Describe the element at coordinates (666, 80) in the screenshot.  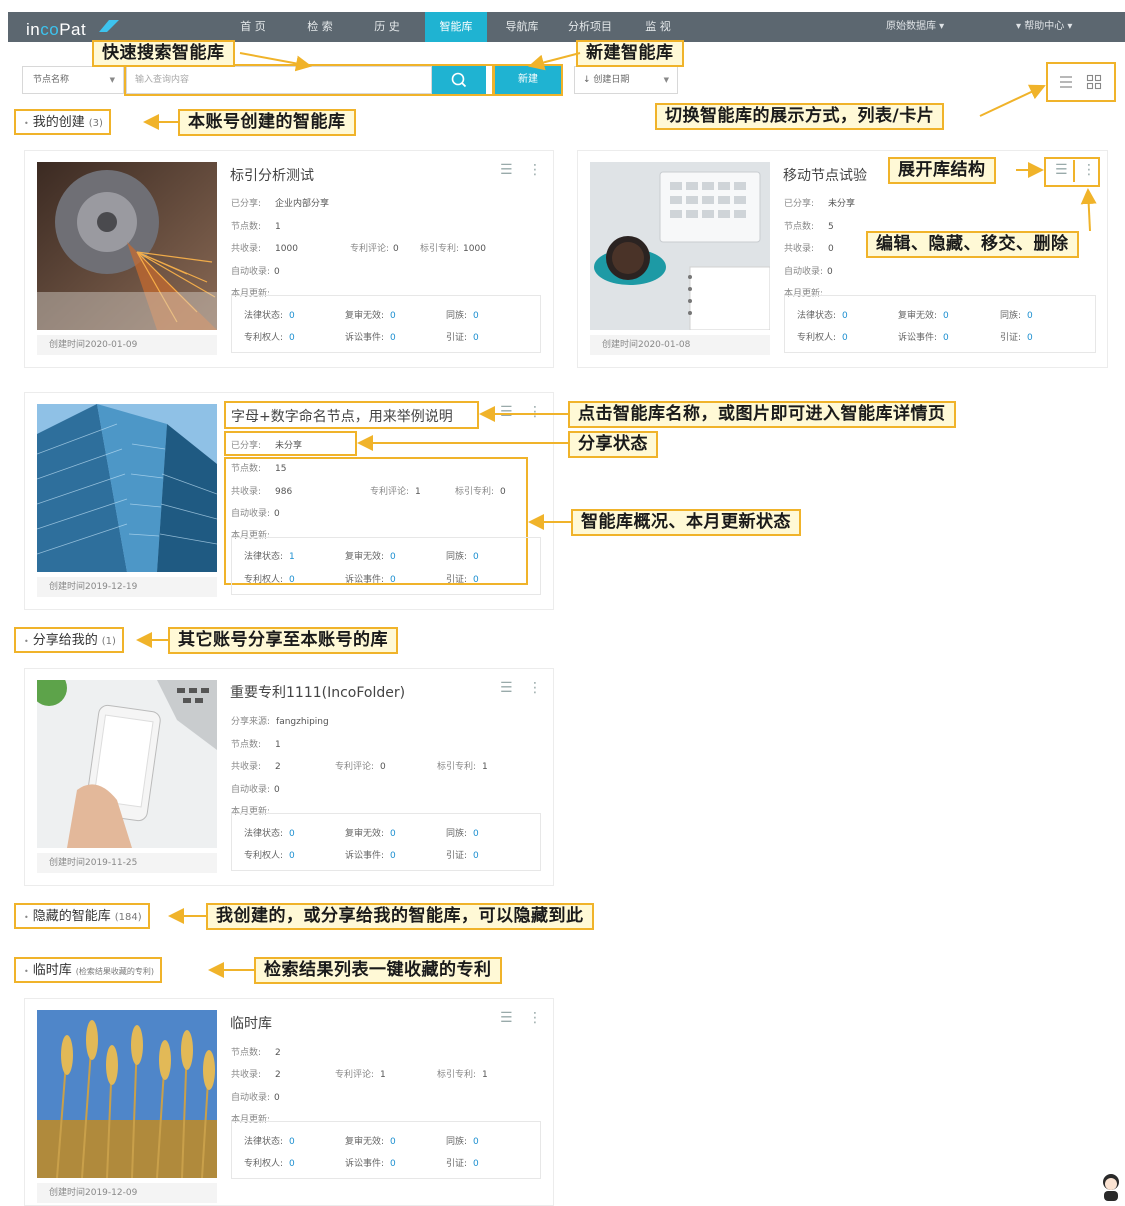
I see `chevron-down-icon: ▼` at that location.